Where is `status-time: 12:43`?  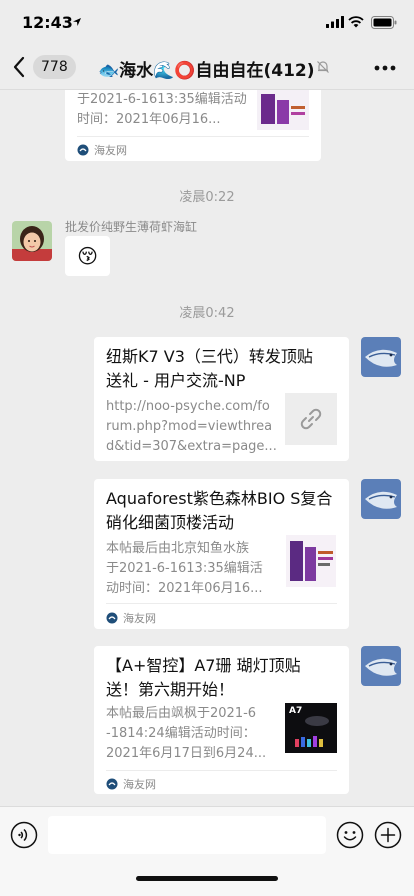
status-time: 12:43 is located at coordinates (47, 22).